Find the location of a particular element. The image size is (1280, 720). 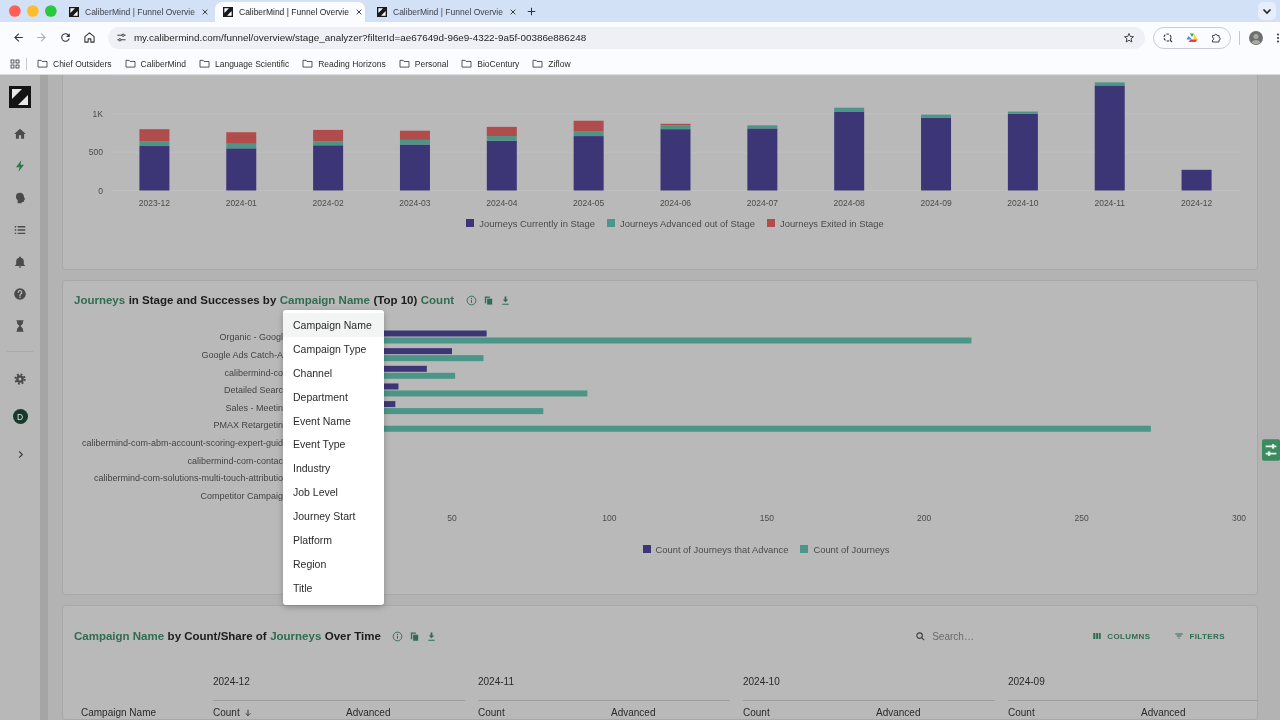

legend-label: Journeys Exited in Stage is located at coordinates (832, 223).